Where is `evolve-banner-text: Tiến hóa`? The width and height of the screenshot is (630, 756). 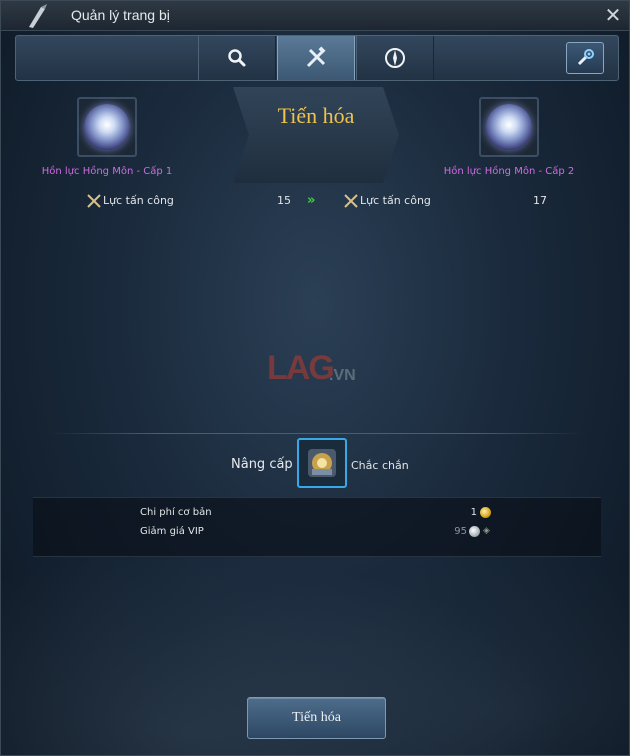 evolve-banner-text: Tiến hóa is located at coordinates (316, 115).